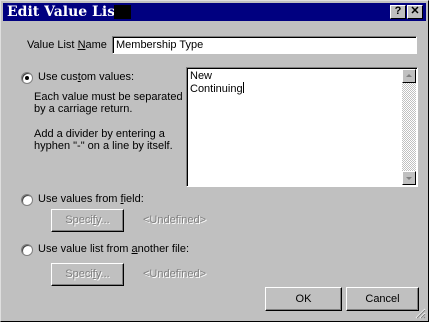  Describe the element at coordinates (398, 12) in the screenshot. I see `help-button: ?` at that location.